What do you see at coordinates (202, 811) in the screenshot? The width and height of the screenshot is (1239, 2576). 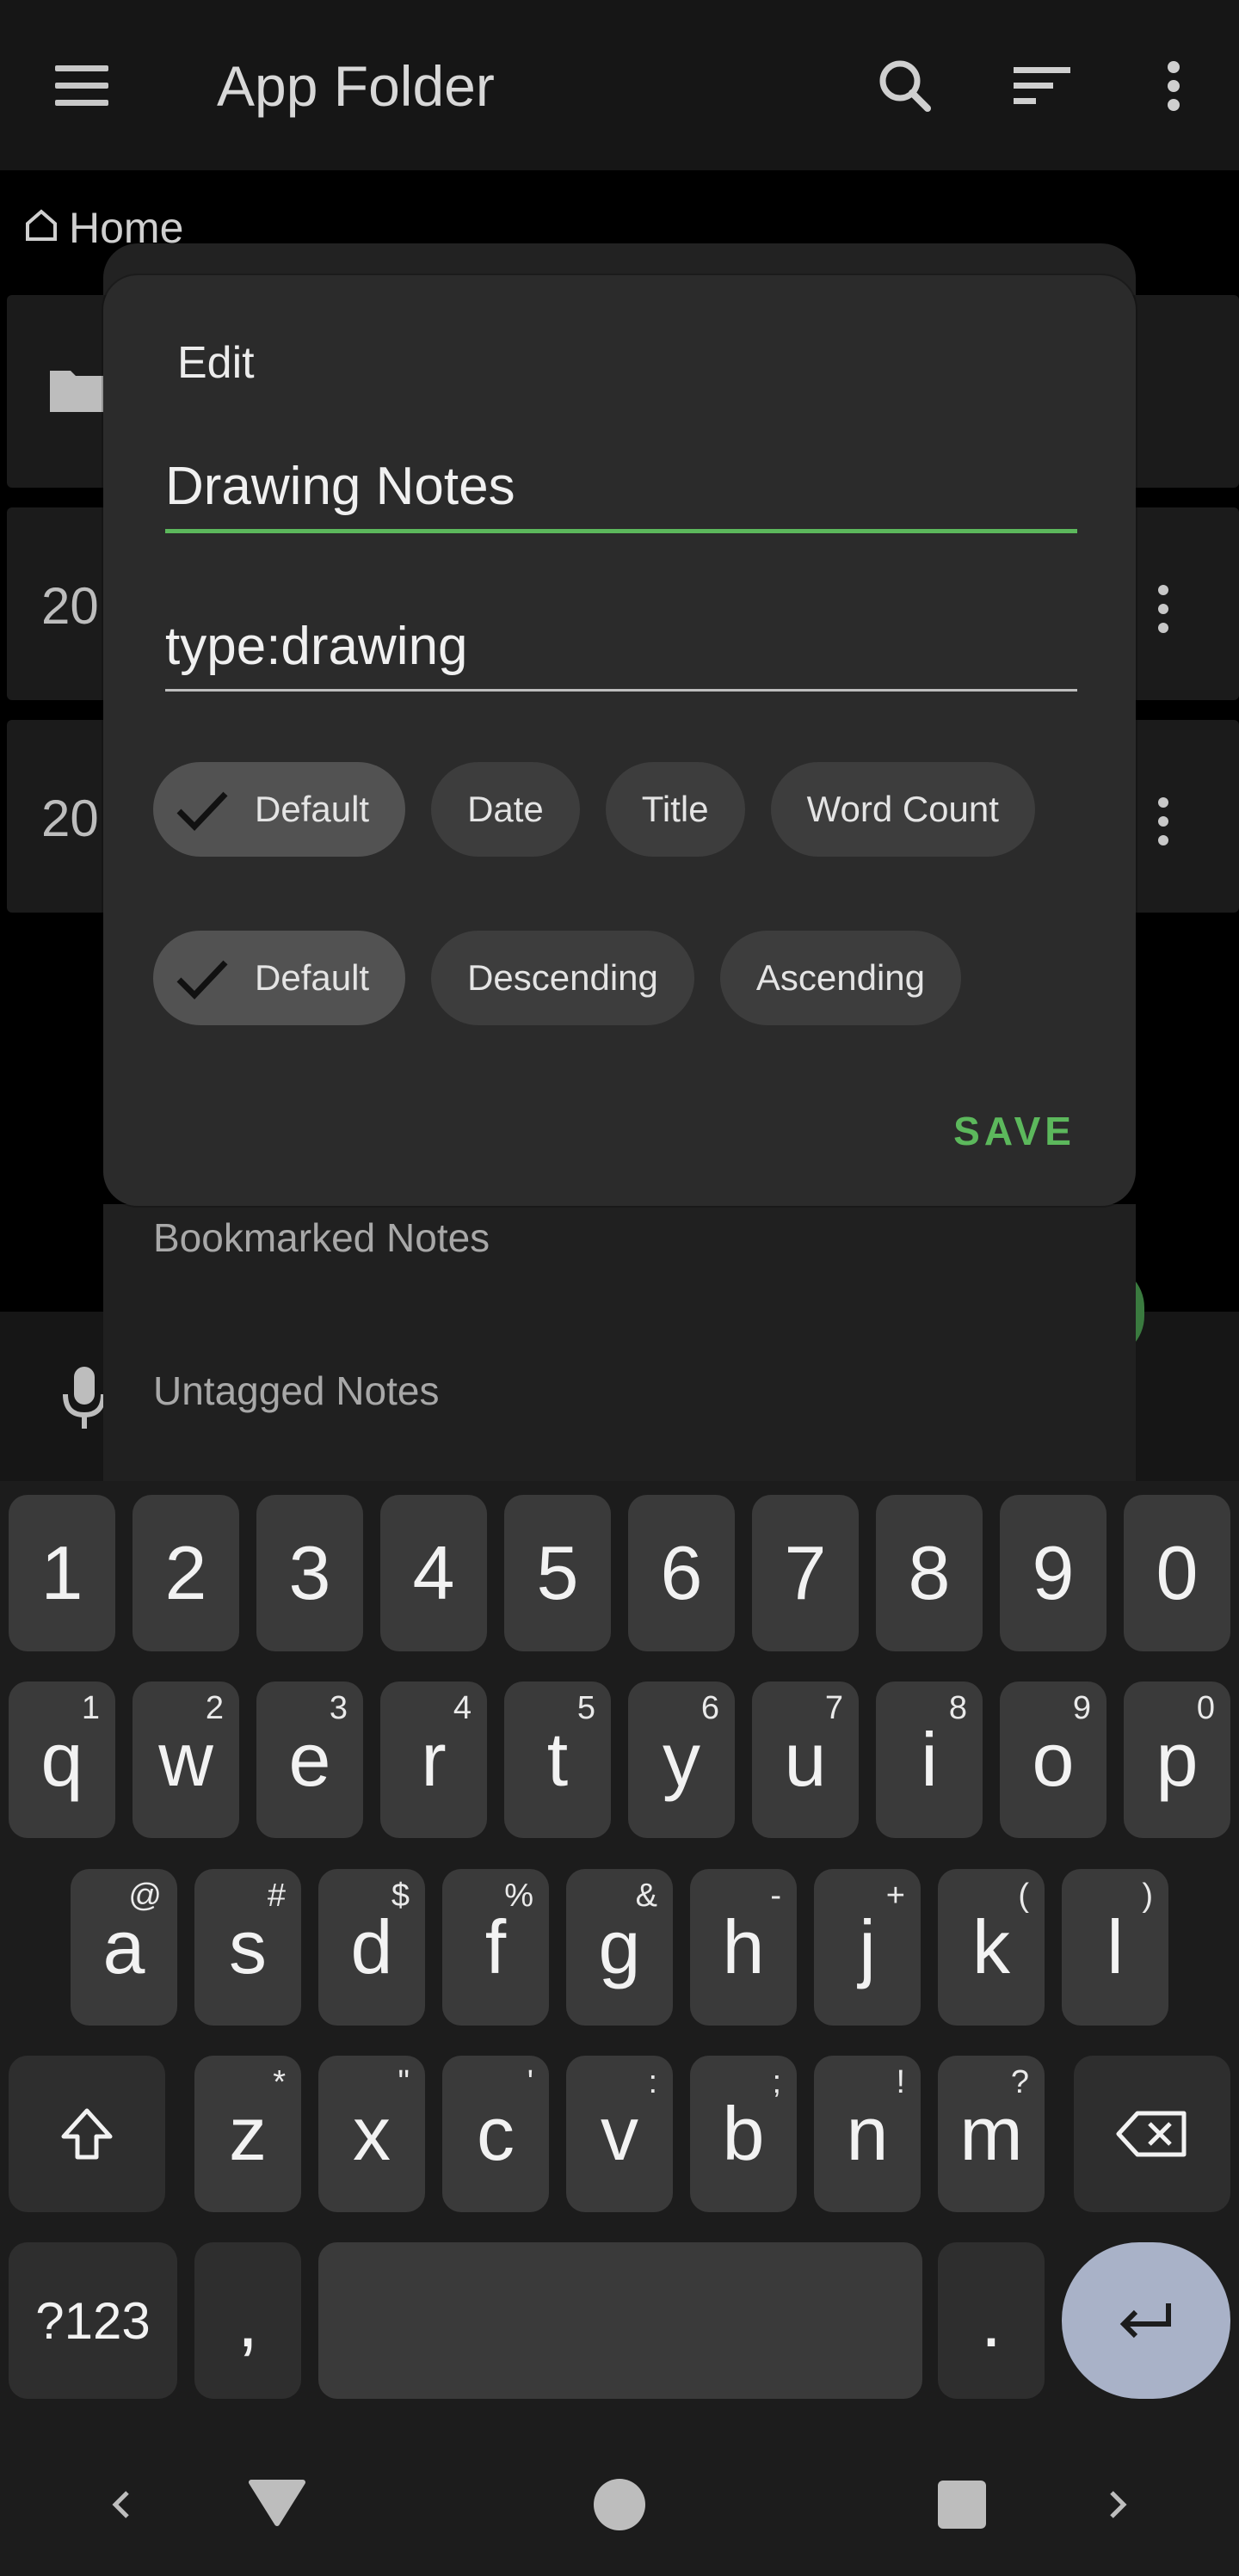 I see `check-icon` at bounding box center [202, 811].